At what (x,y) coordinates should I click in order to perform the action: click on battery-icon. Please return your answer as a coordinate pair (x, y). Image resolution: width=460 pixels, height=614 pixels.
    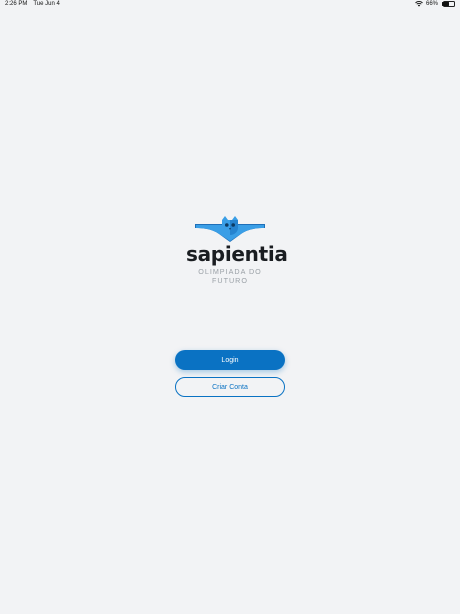
    Looking at the image, I should click on (448, 4).